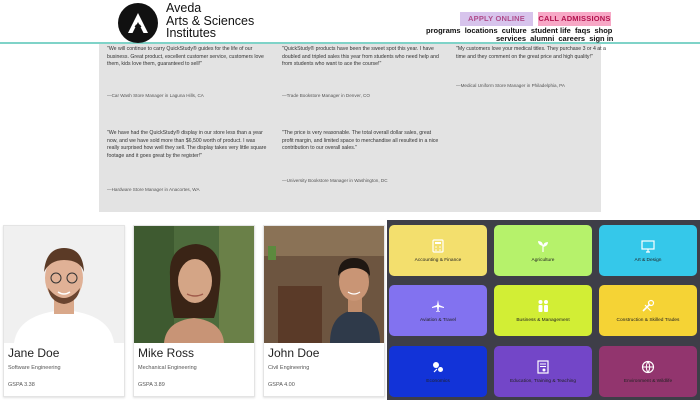  Describe the element at coordinates (138, 23) in the screenshot. I see `logo-icon` at that location.